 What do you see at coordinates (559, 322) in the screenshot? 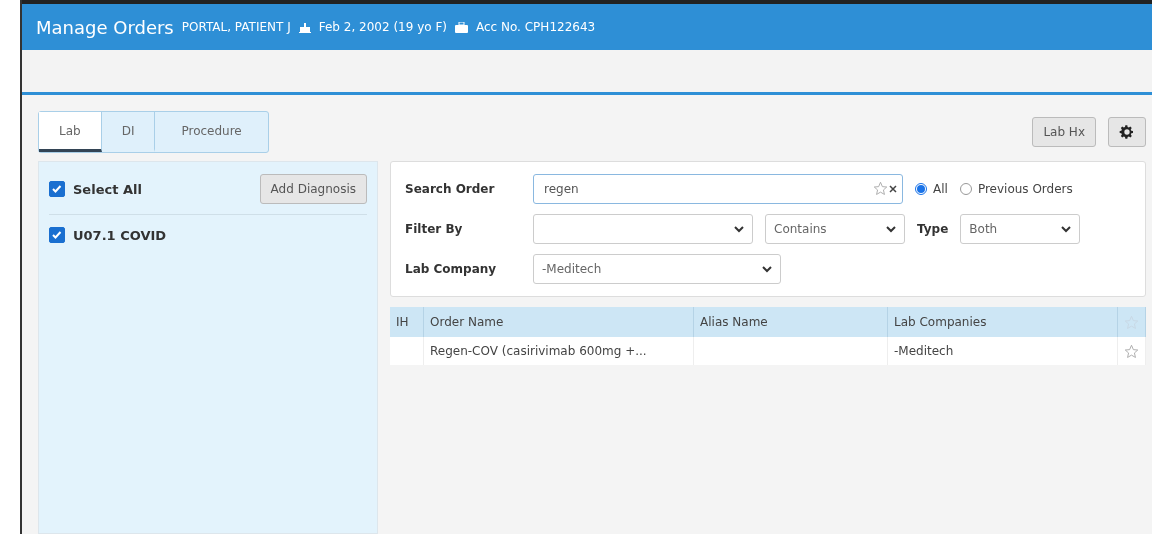
I see `column-header: Order Name` at bounding box center [559, 322].